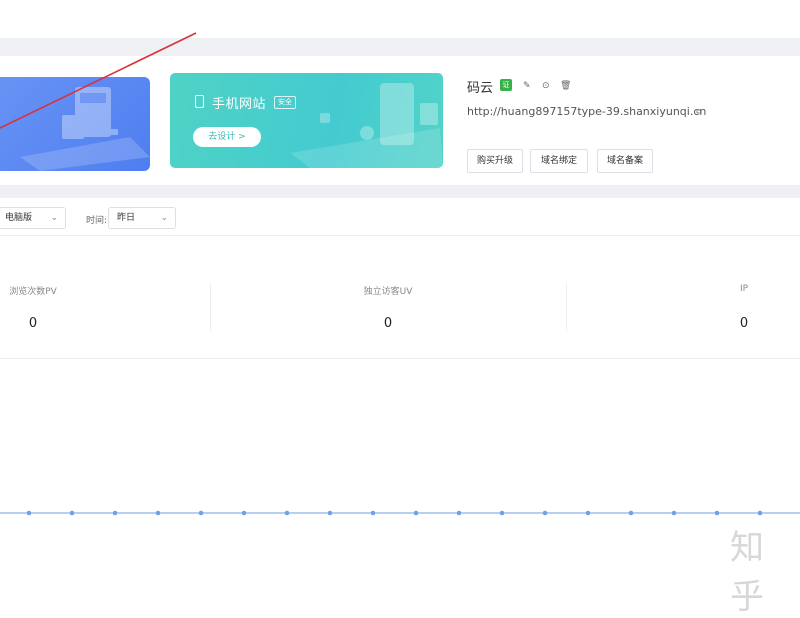 Image resolution: width=800 pixels, height=618 pixels. I want to click on time-select: 昨日 ⌄, so click(142, 218).